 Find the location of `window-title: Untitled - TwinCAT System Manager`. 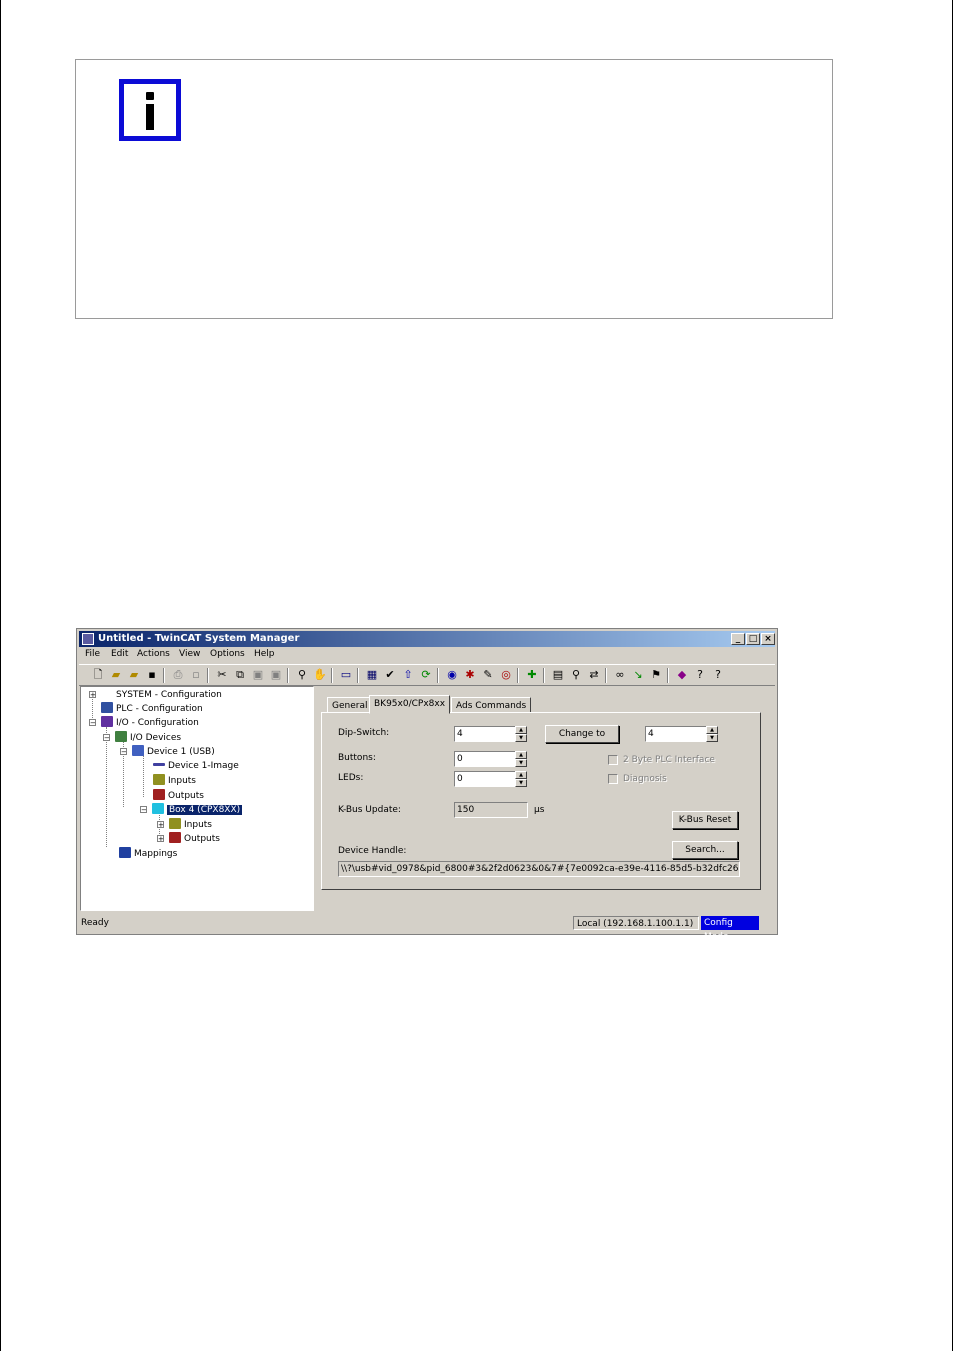

window-title: Untitled - TwinCAT System Manager is located at coordinates (199, 638).